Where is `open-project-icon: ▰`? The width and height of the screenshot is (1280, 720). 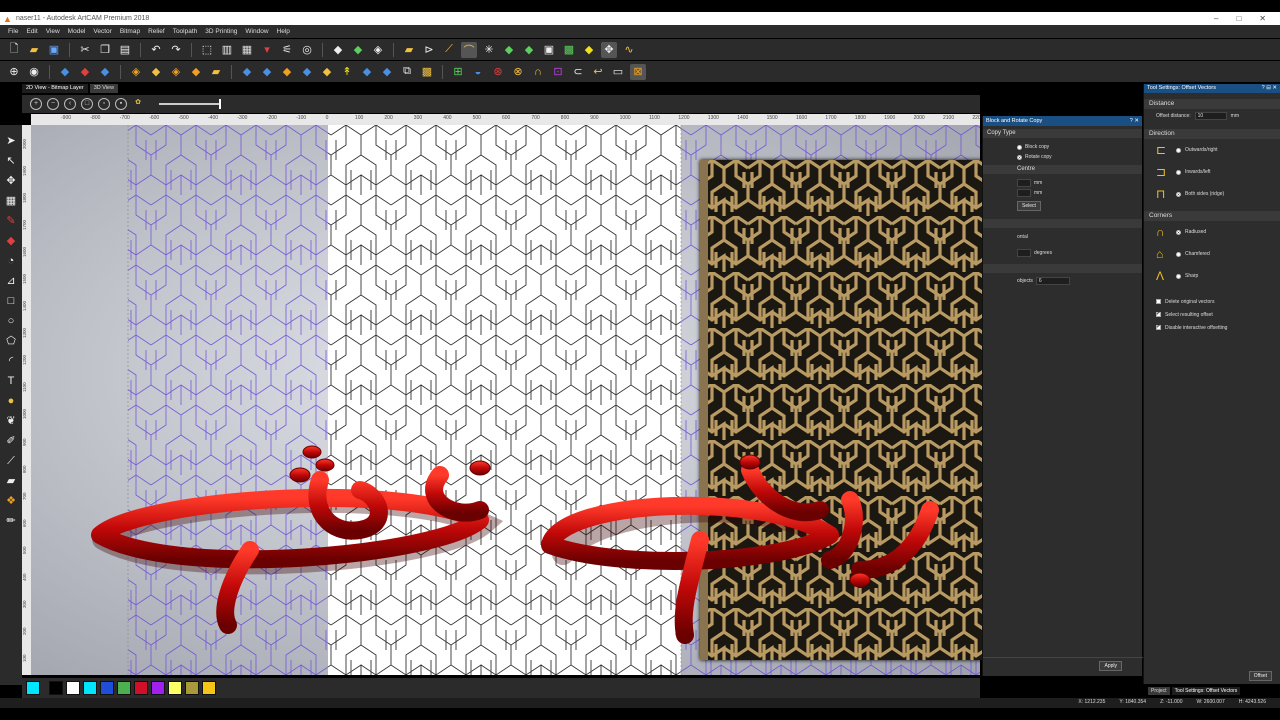
open-project-icon: ▰ is located at coordinates (409, 50).